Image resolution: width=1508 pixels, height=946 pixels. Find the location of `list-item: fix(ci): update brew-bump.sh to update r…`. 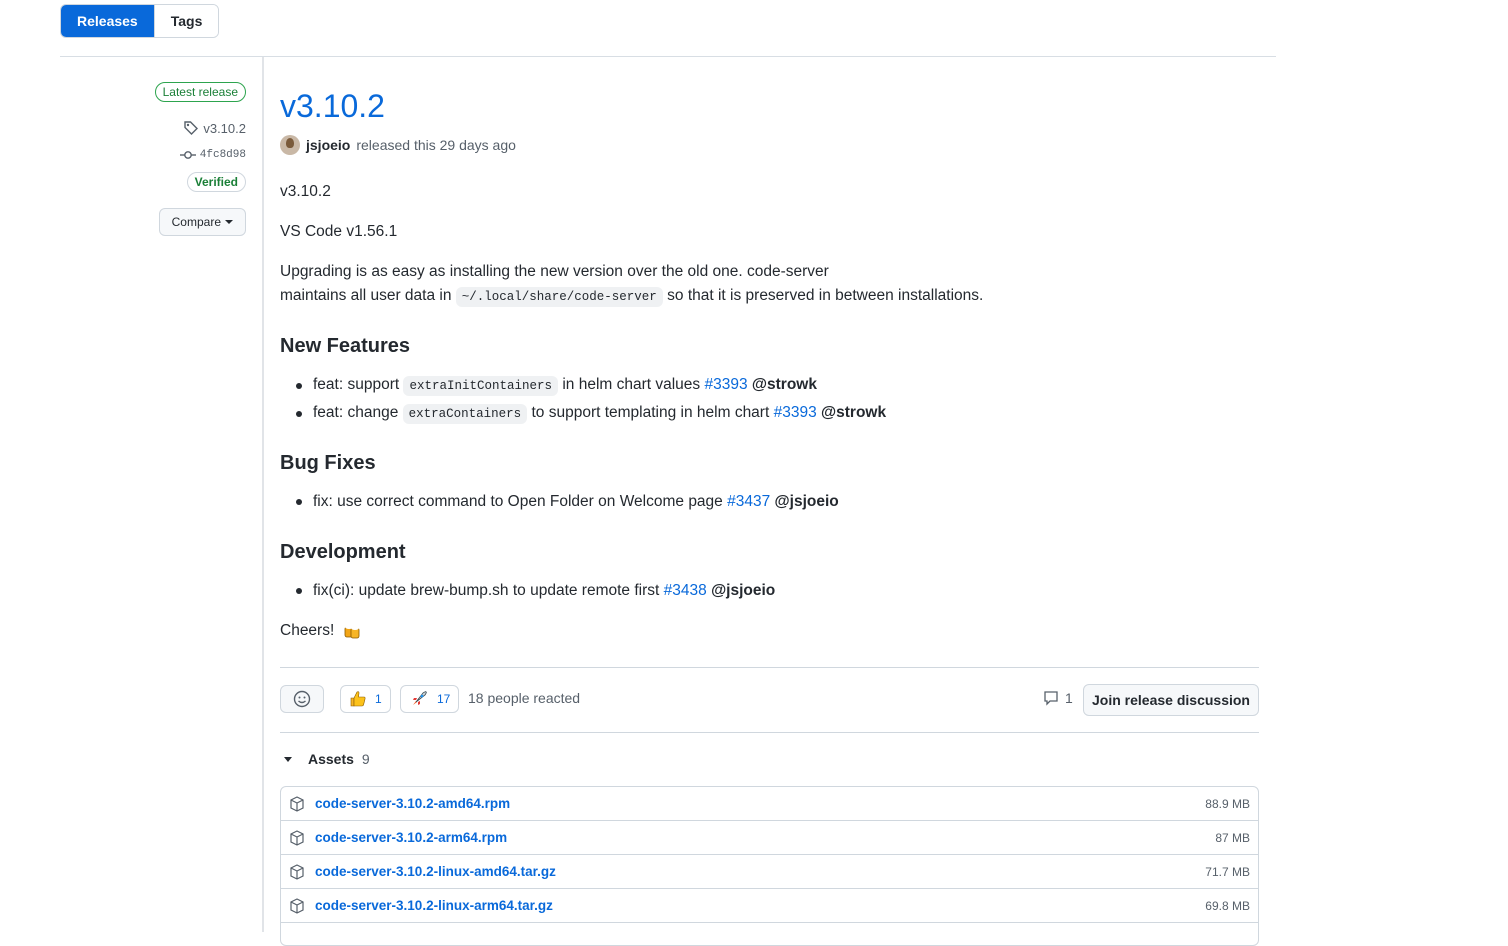

list-item: fix(ci): update brew-bump.sh to update r… is located at coordinates (535, 591).